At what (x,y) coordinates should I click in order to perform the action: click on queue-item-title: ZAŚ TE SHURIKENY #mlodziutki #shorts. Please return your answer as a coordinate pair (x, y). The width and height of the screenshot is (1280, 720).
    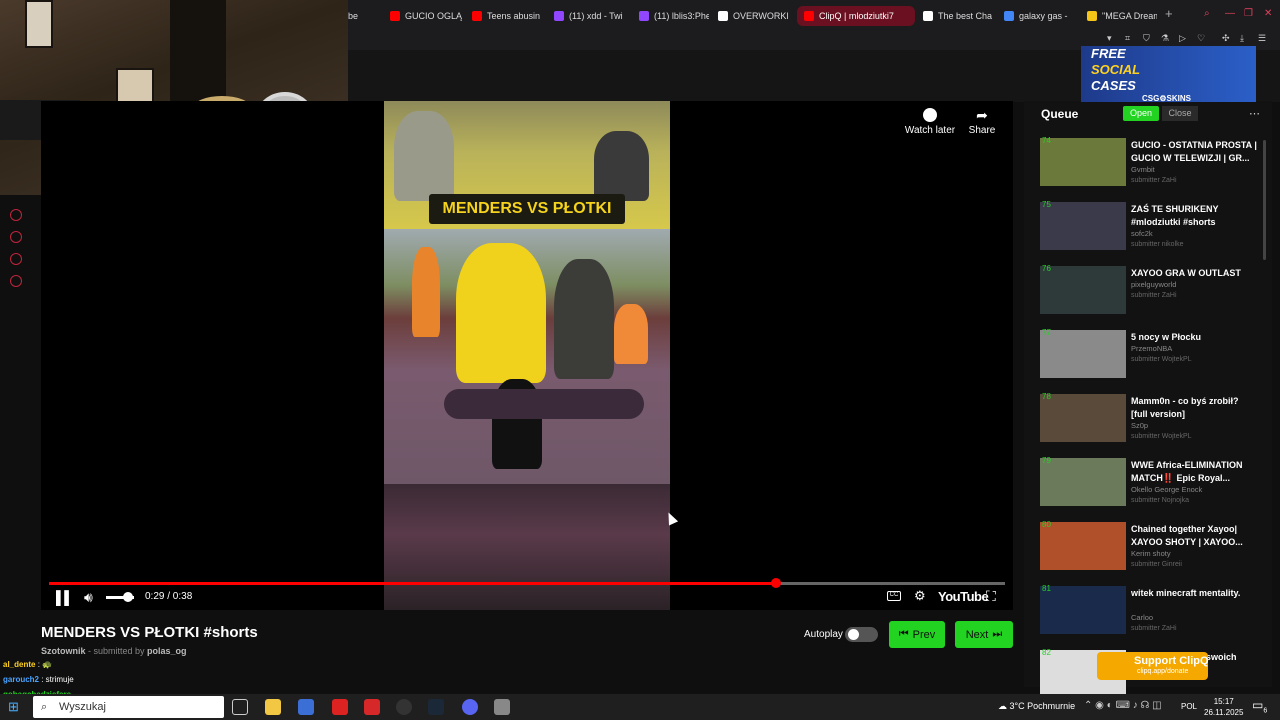
    Looking at the image, I should click on (1194, 216).